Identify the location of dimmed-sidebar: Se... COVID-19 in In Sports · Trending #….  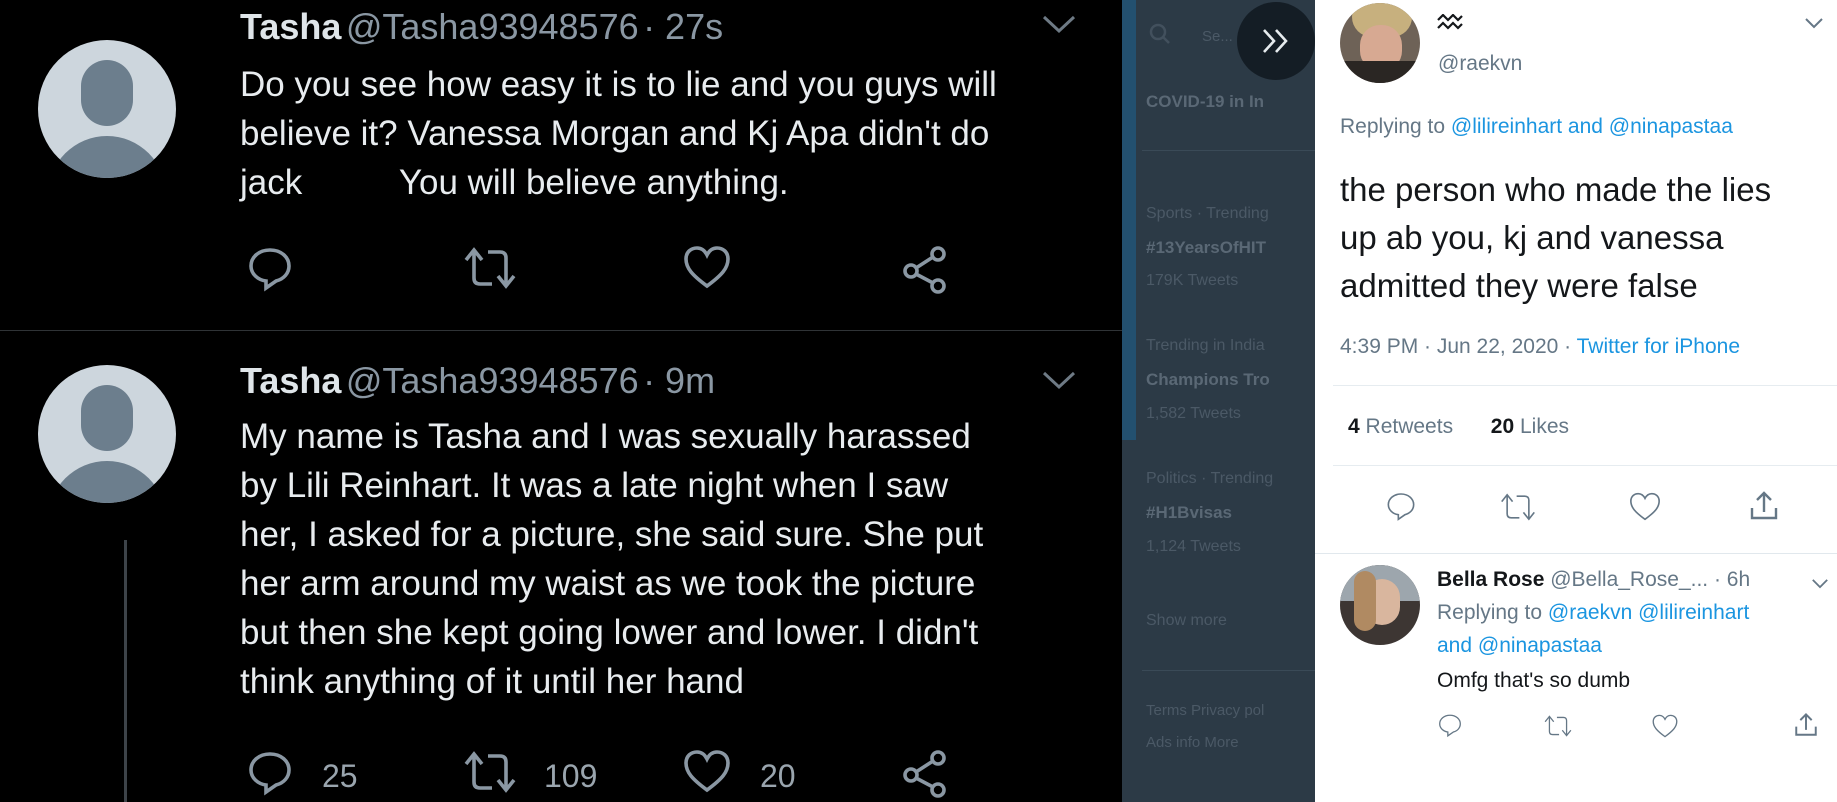
(1218, 401).